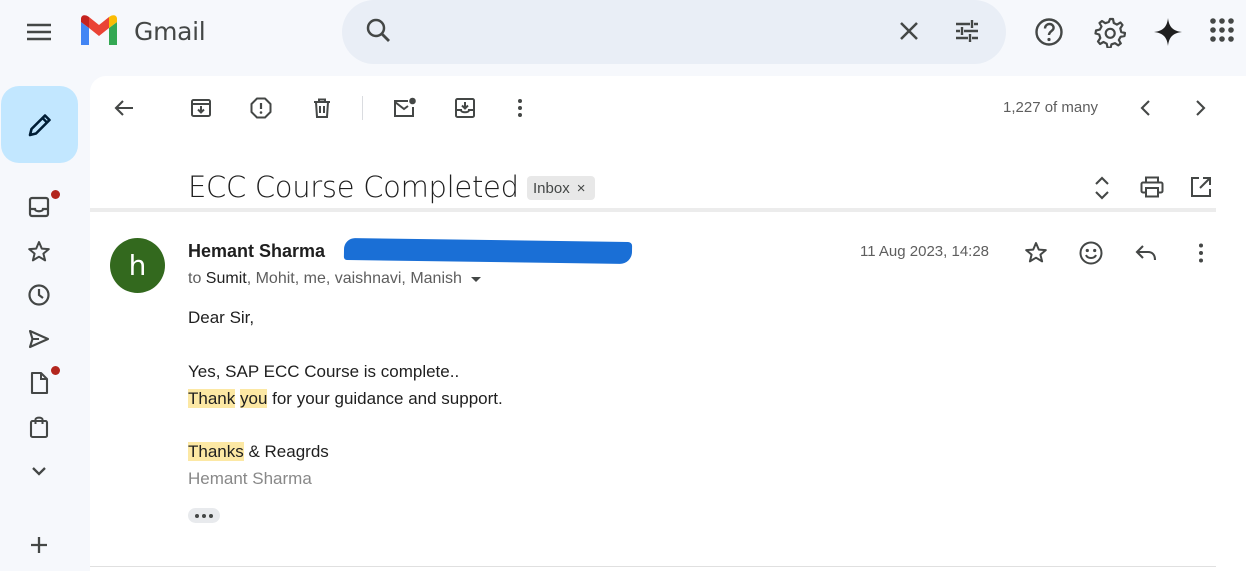 This screenshot has height=571, width=1246. I want to click on gemini-sparkle-icon, so click(1168, 32).